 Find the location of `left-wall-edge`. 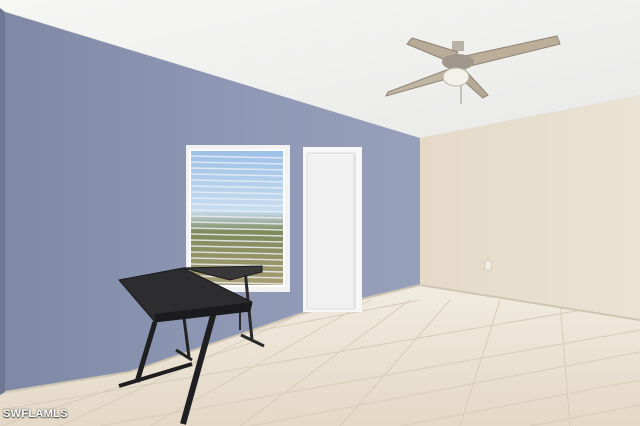

left-wall-edge is located at coordinates (2, 201).